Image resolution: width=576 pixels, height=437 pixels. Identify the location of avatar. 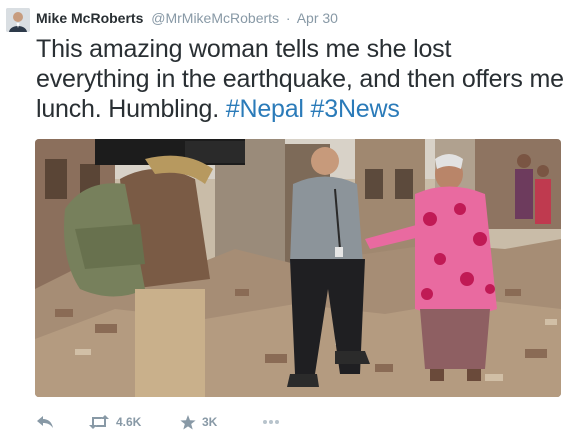
(18, 20).